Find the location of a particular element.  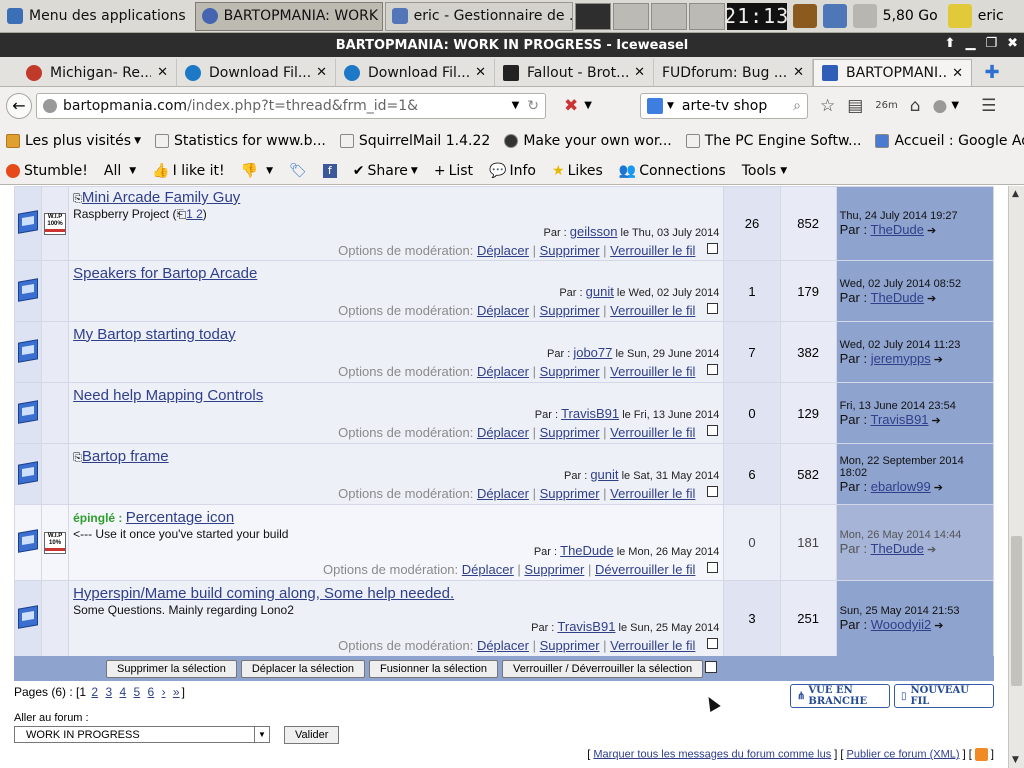

thread-pages-links: 1 2 is located at coordinates (194, 214).